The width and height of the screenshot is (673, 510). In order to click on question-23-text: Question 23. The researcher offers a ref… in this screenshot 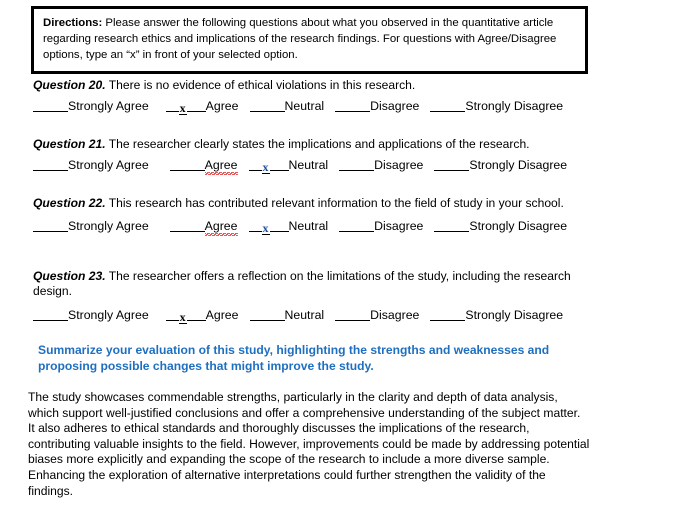, I will do `click(313, 284)`.